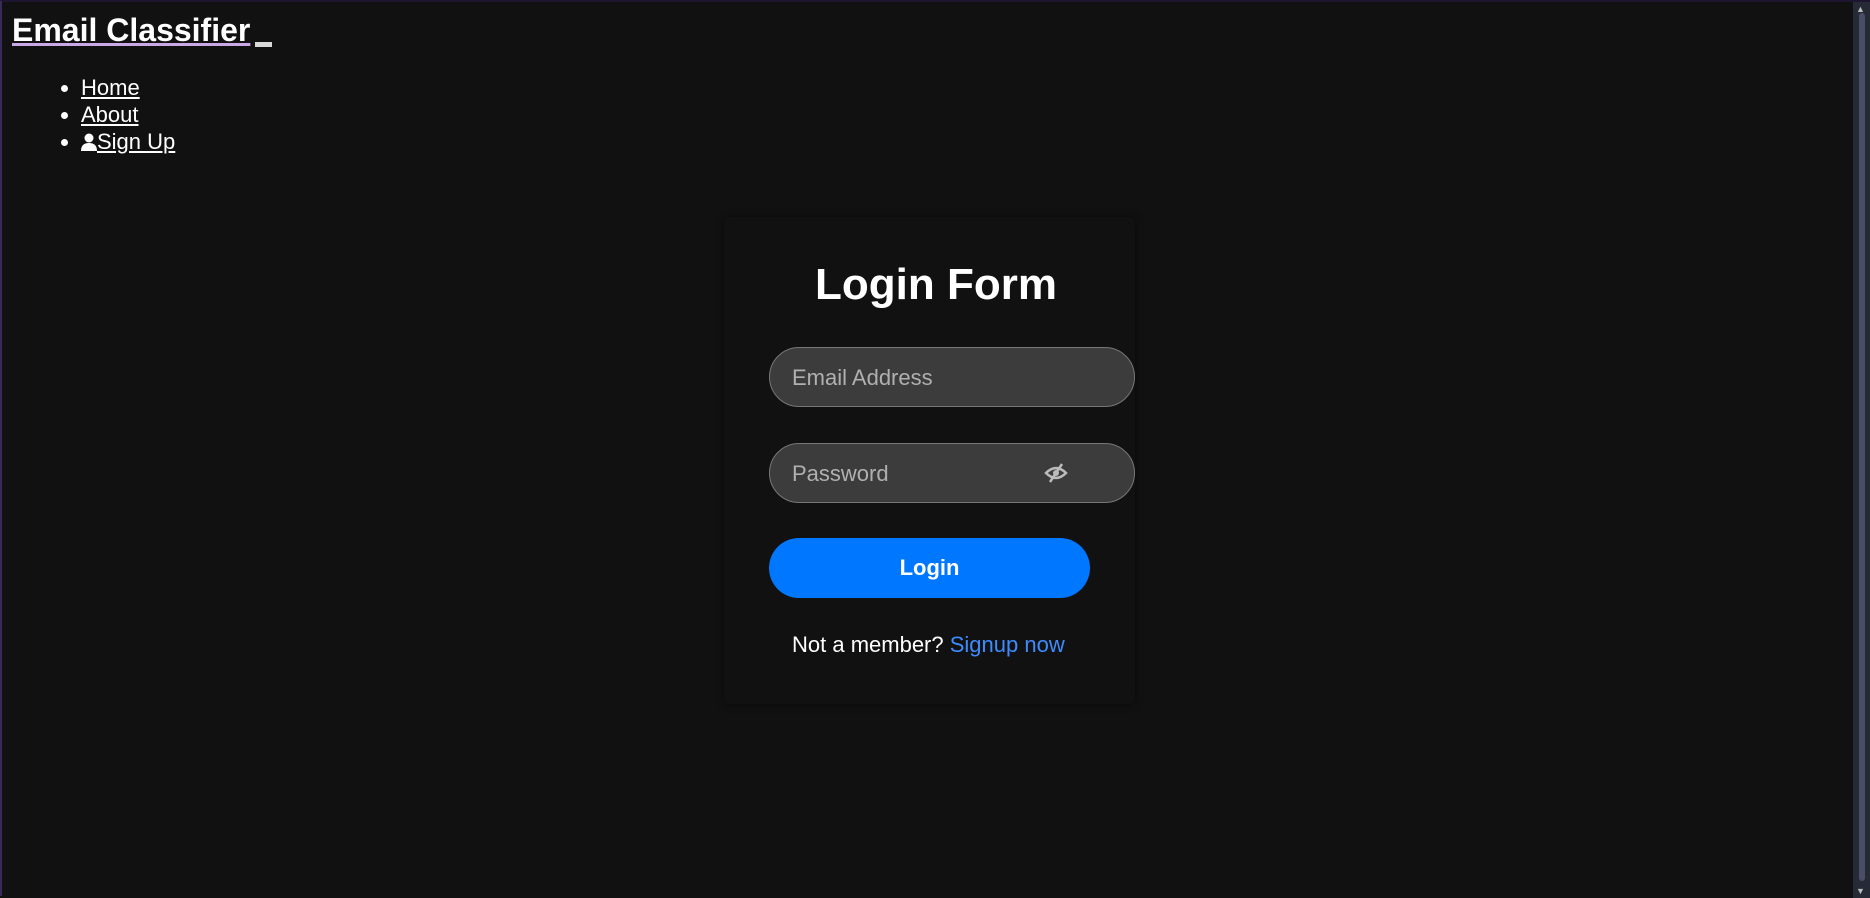  What do you see at coordinates (929, 568) in the screenshot?
I see `login-button: Login` at bounding box center [929, 568].